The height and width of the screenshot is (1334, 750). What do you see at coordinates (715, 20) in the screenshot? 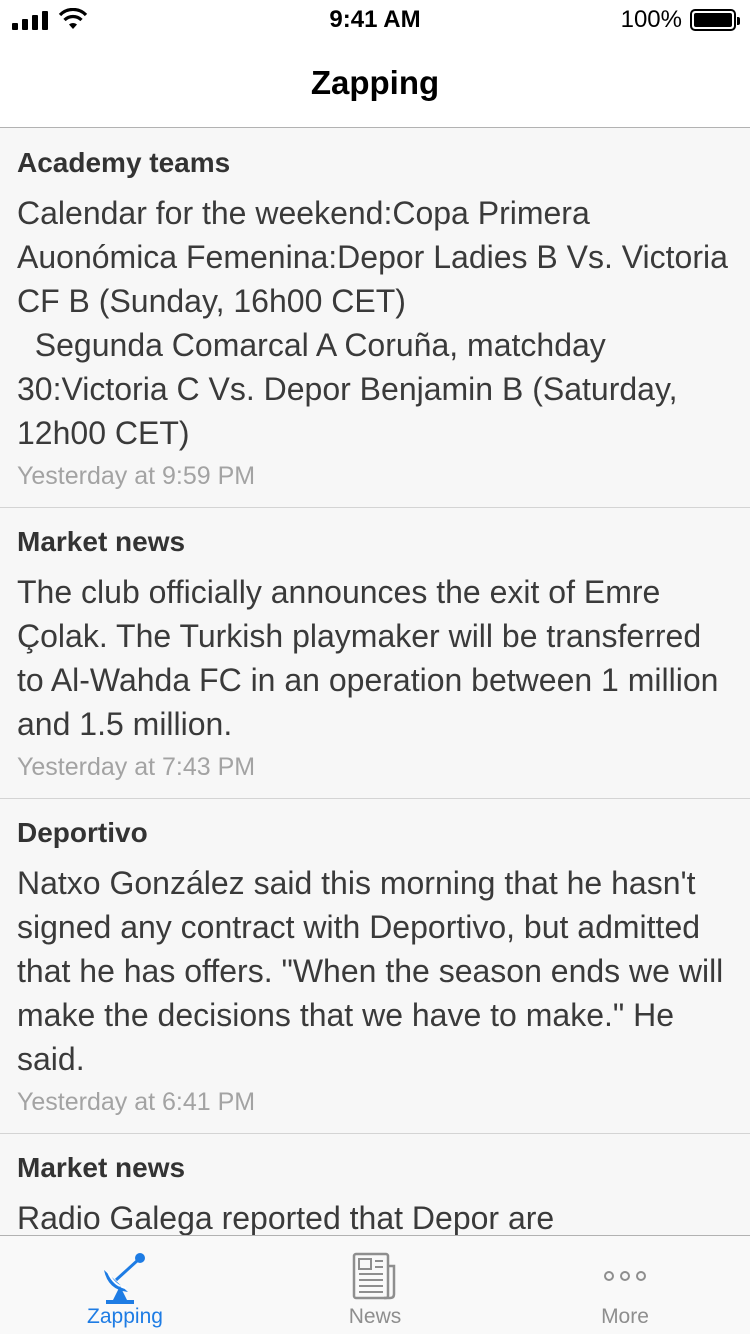
I see `battery-icon` at bounding box center [715, 20].